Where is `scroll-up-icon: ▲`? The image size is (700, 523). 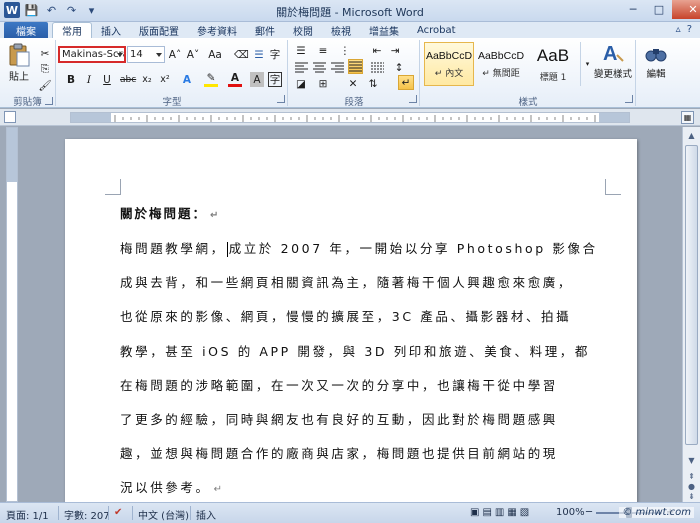 scroll-up-icon: ▲ is located at coordinates (691, 135).